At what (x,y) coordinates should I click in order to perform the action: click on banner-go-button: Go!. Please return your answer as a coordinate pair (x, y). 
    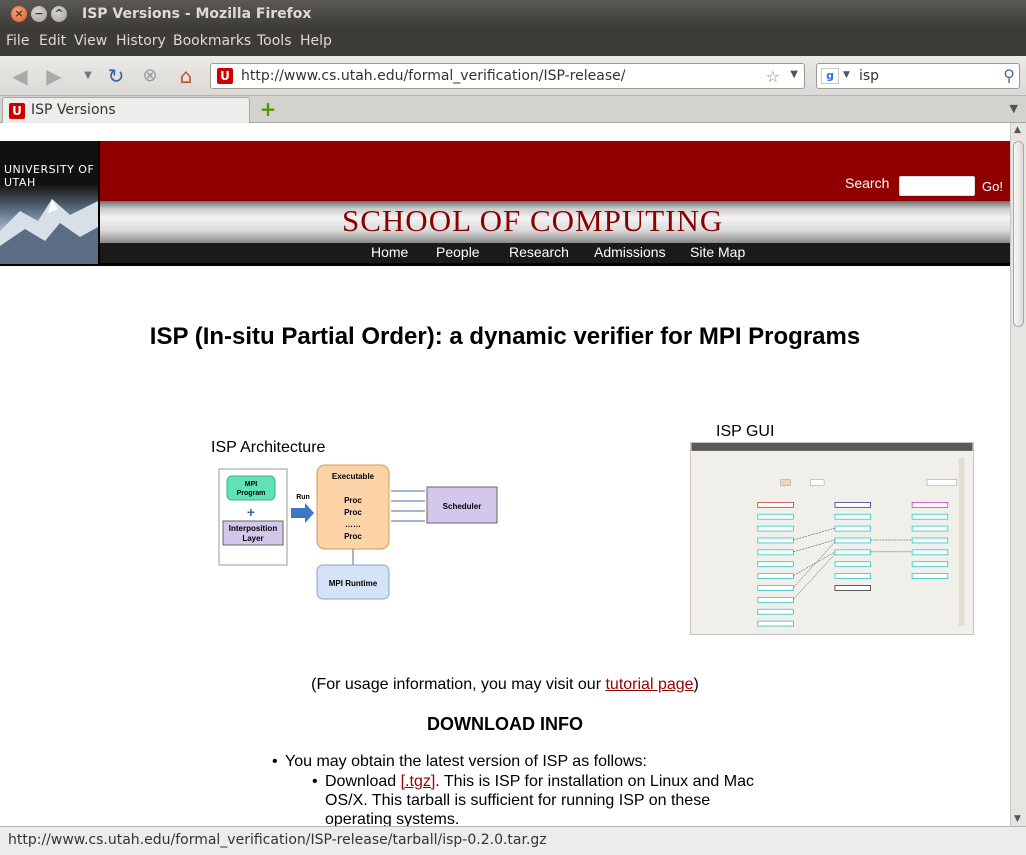
    Looking at the image, I should click on (992, 186).